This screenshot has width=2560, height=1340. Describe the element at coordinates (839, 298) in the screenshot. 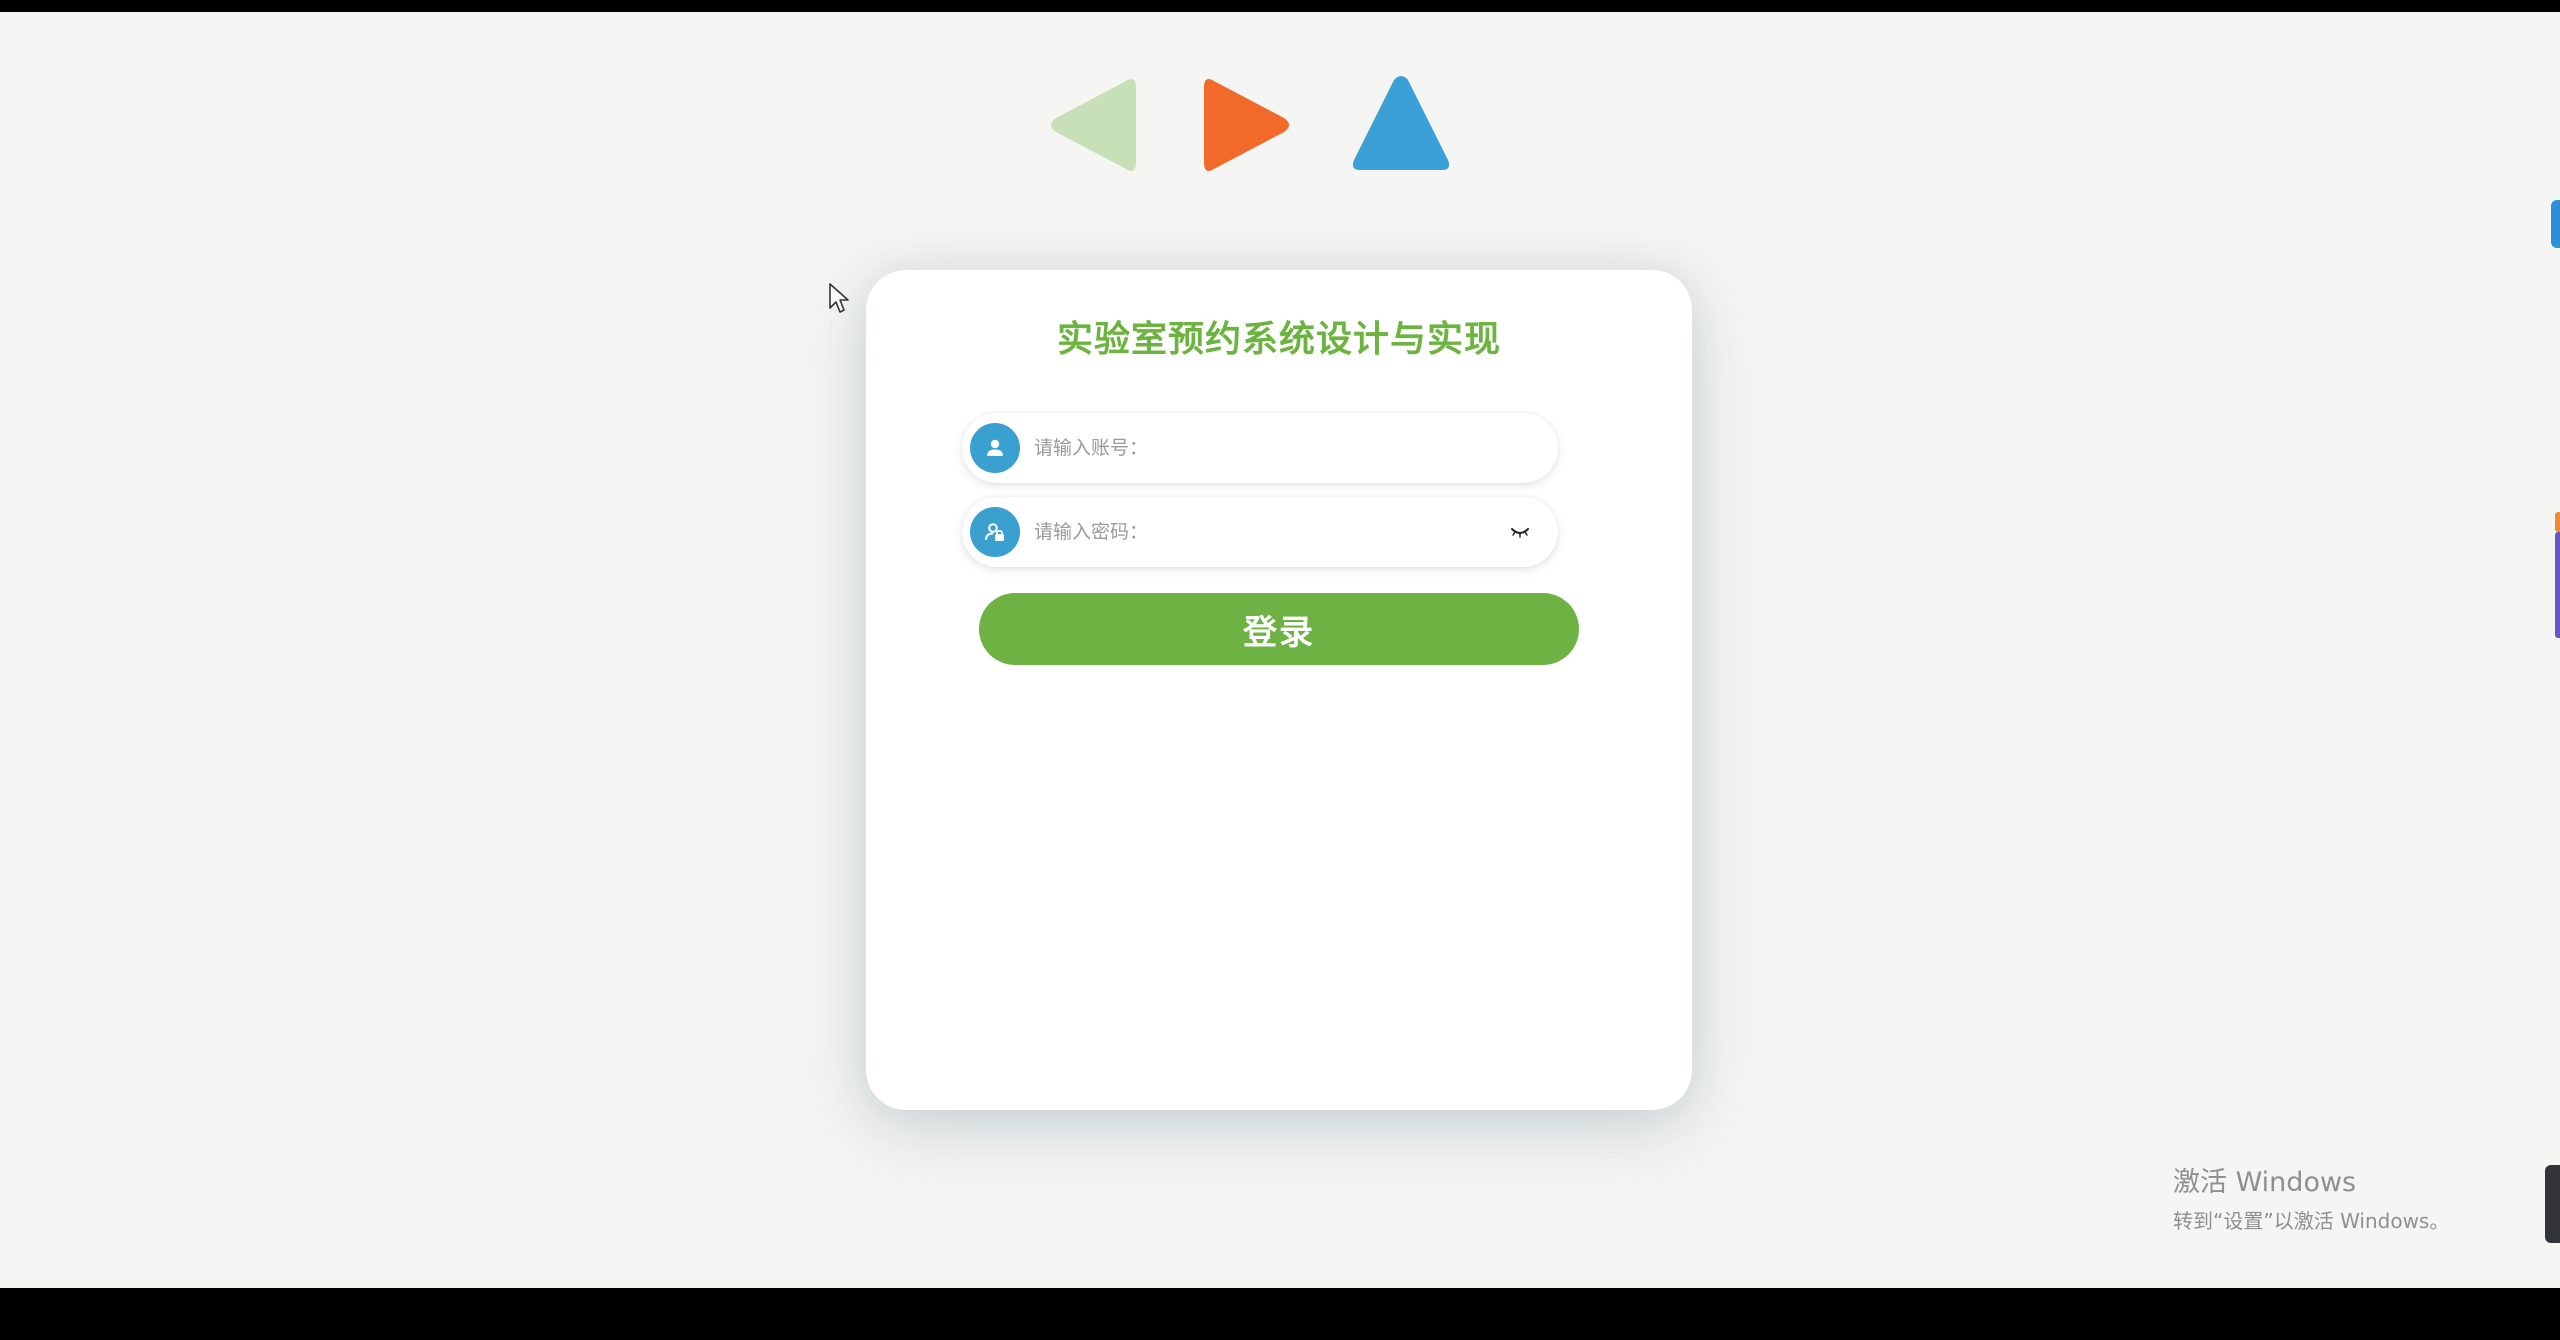

I see `mouse-cursor-icon` at that location.